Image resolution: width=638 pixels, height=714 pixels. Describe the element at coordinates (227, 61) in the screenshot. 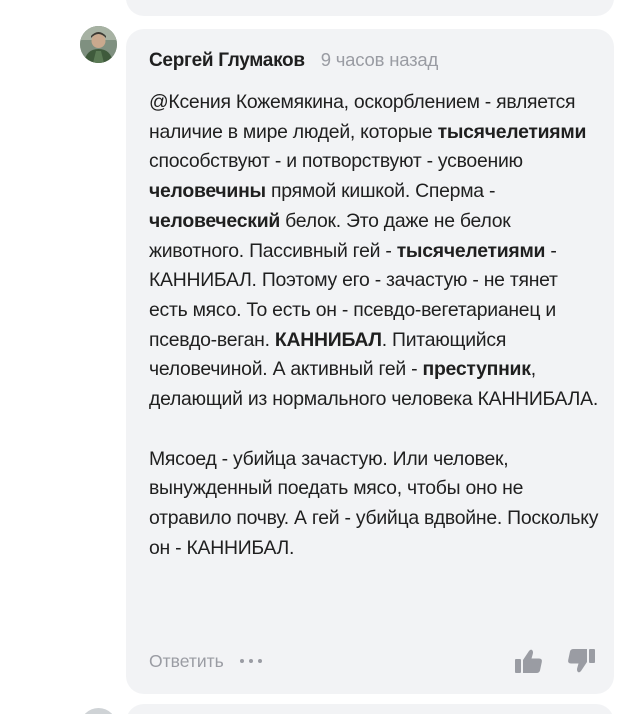

I see `comment-author: Сергей Глумаков` at that location.